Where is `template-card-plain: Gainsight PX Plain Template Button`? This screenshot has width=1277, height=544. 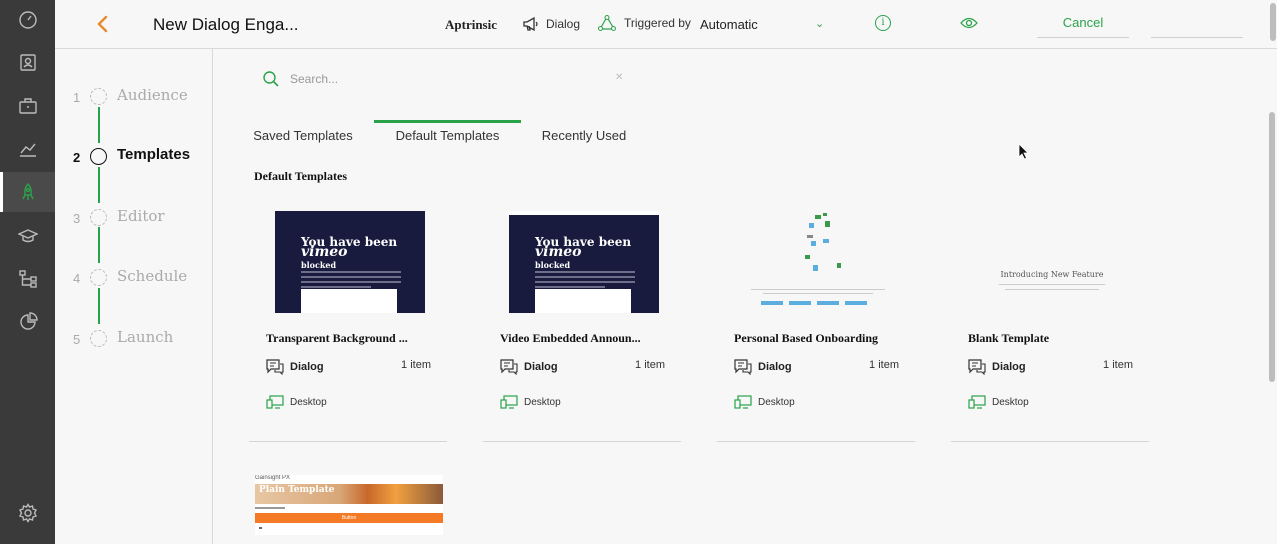 template-card-plain: Gainsight PX Plain Template Button is located at coordinates (349, 505).